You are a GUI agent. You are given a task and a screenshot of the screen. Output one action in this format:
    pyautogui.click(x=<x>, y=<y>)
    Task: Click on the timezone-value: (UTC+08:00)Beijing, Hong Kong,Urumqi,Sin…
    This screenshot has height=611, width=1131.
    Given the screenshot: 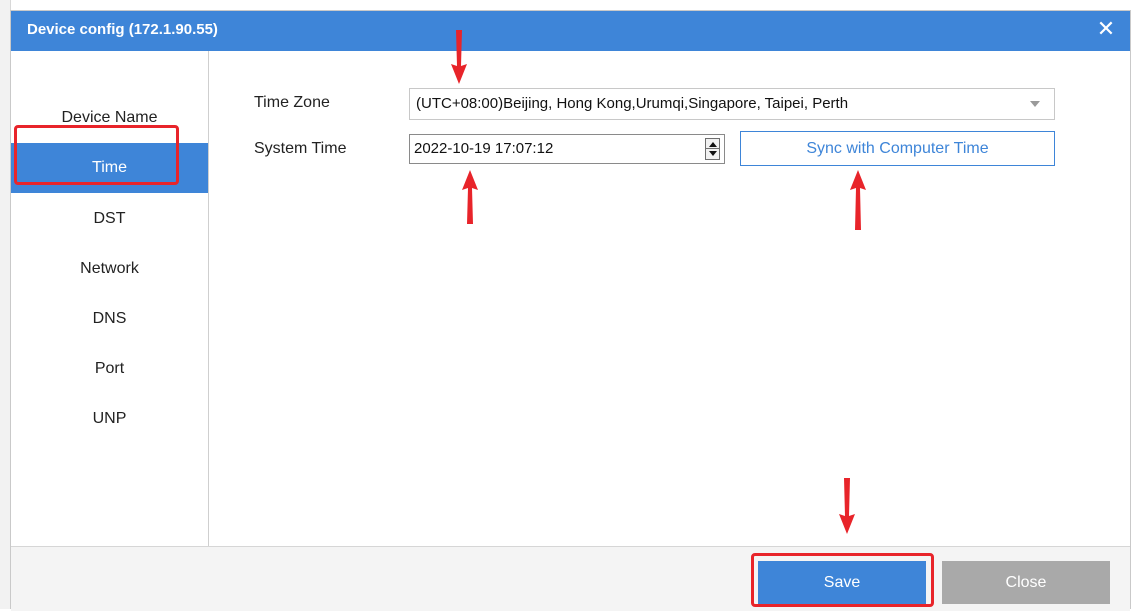 What is the action you would take?
    pyautogui.click(x=632, y=103)
    